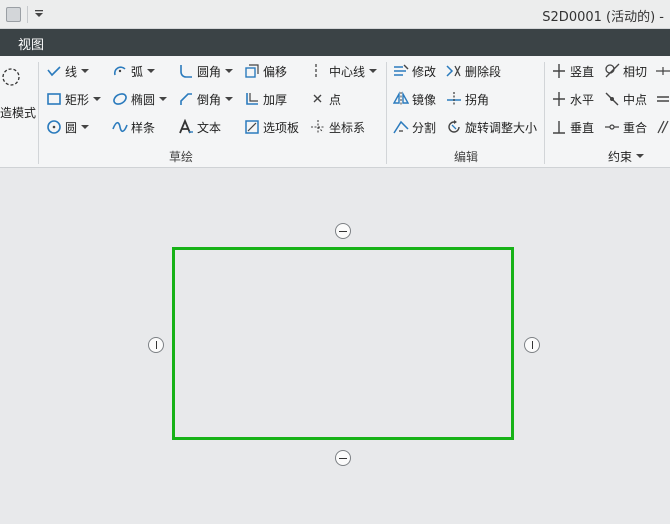 The height and width of the screenshot is (524, 670). Describe the element at coordinates (54, 127) in the screenshot. I see `circle-icon` at that location.